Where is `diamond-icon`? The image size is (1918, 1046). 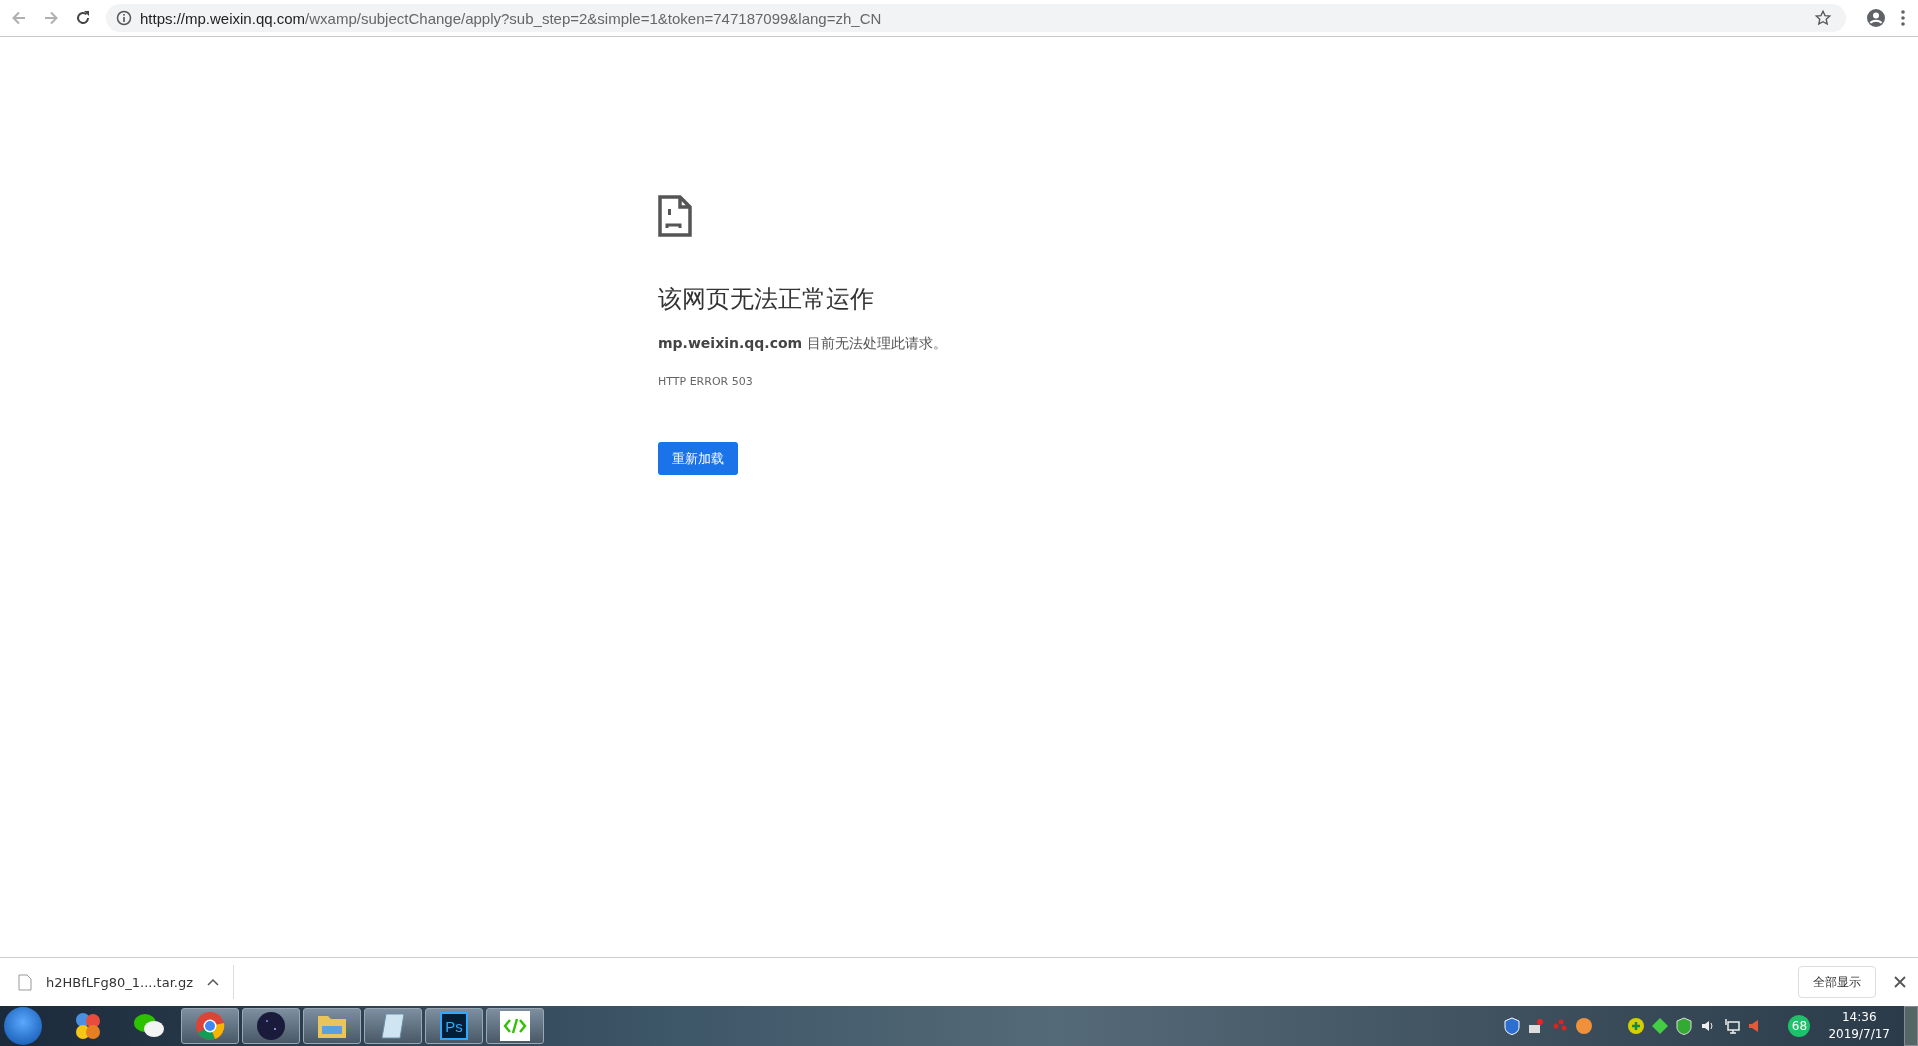 diamond-icon is located at coordinates (1660, 1026).